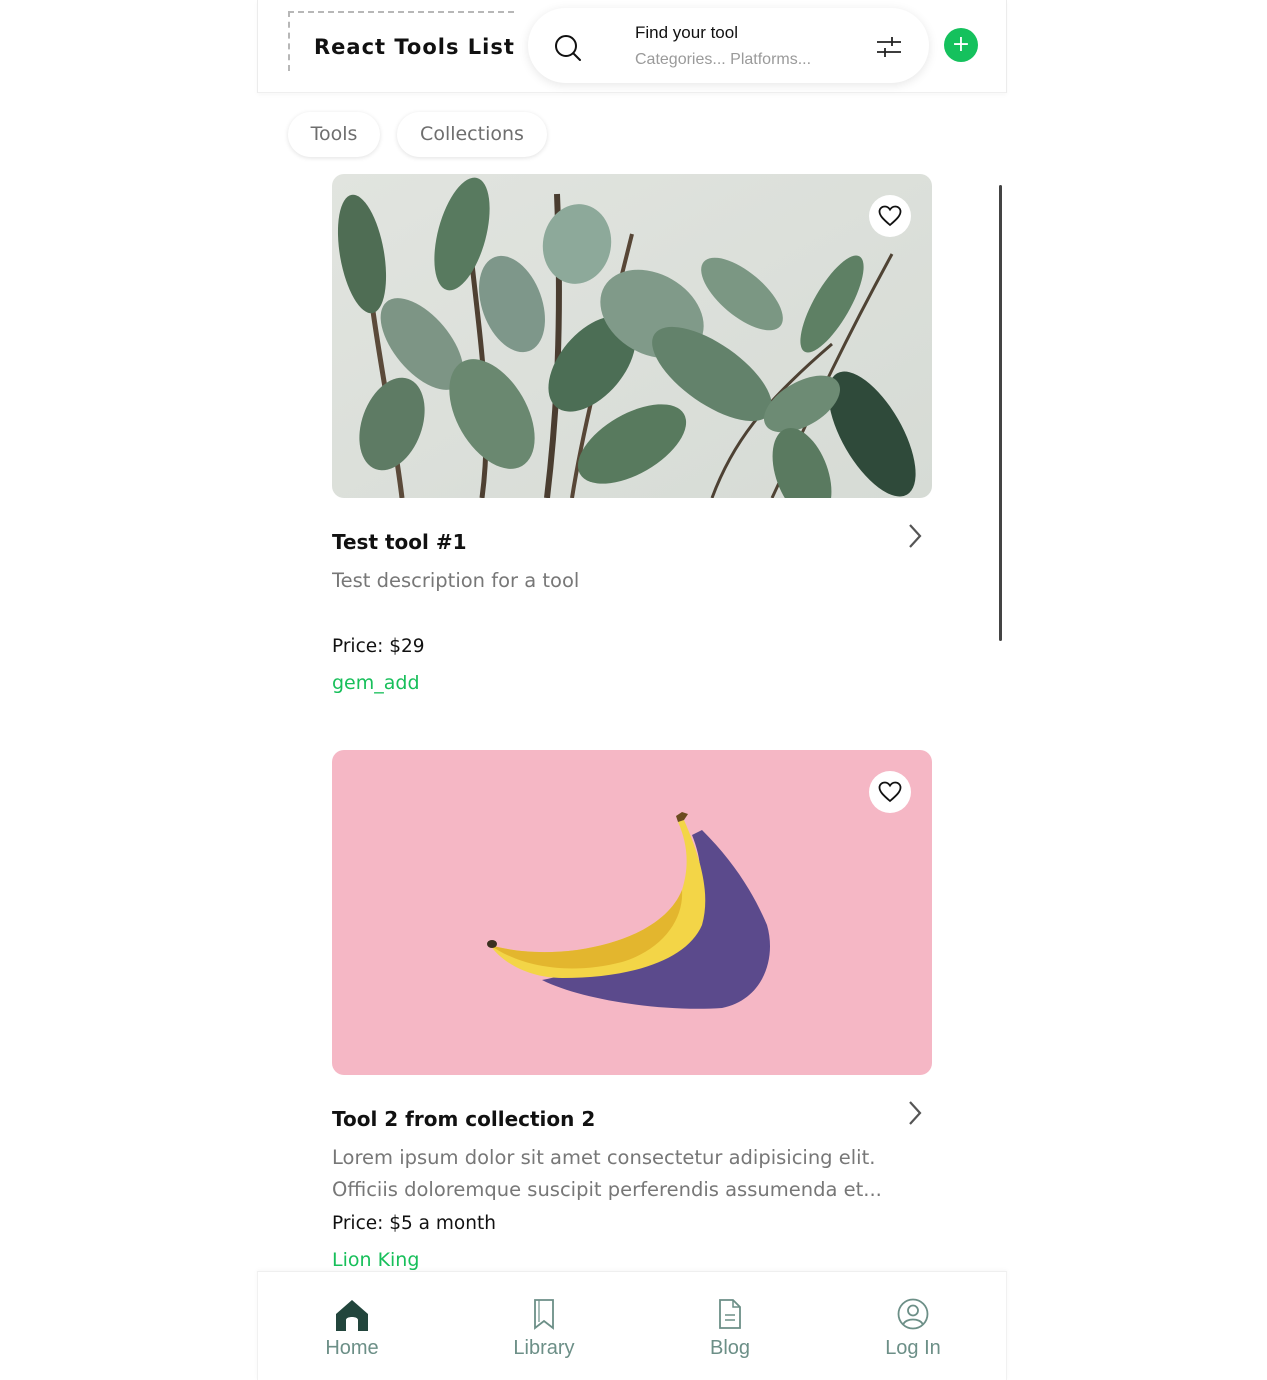  I want to click on card-tag-link: Lion King, so click(375, 1260).